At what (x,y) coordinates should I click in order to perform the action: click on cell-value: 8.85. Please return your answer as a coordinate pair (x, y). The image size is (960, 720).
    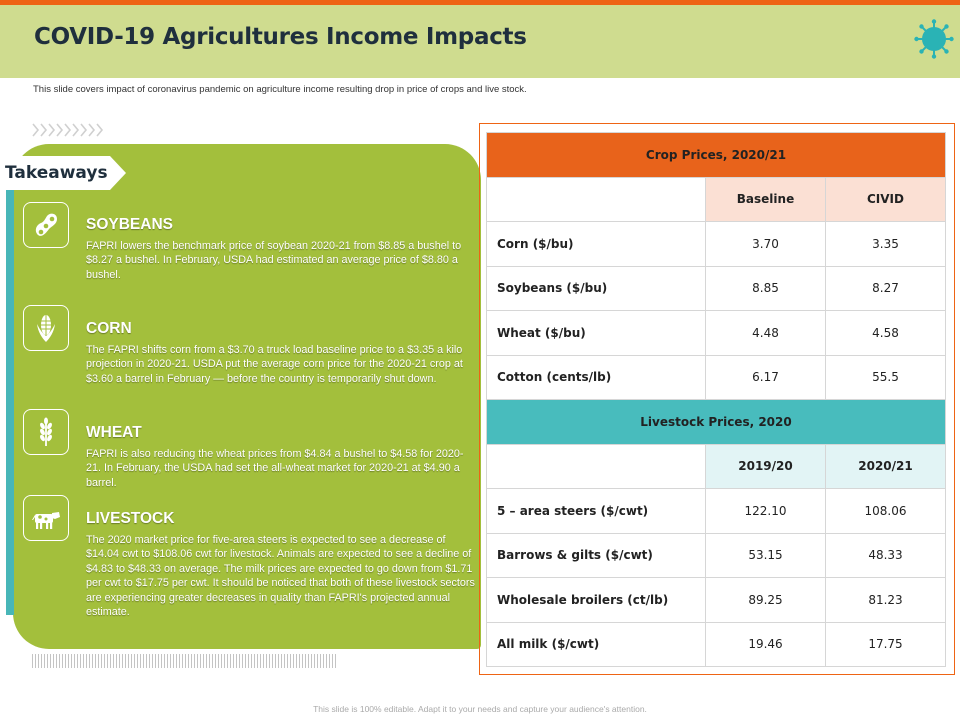
    Looking at the image, I should click on (765, 288).